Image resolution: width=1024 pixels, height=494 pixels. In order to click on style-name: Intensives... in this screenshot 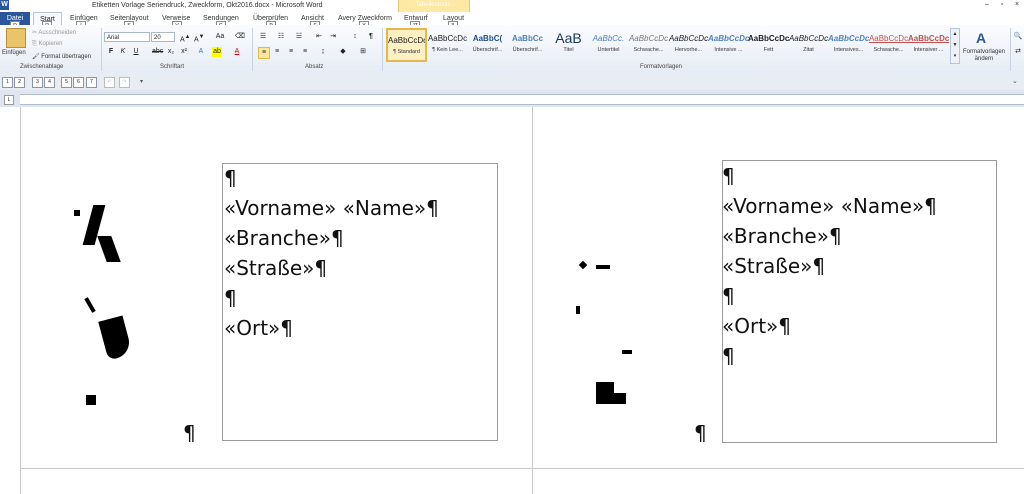, I will do `click(848, 50)`.